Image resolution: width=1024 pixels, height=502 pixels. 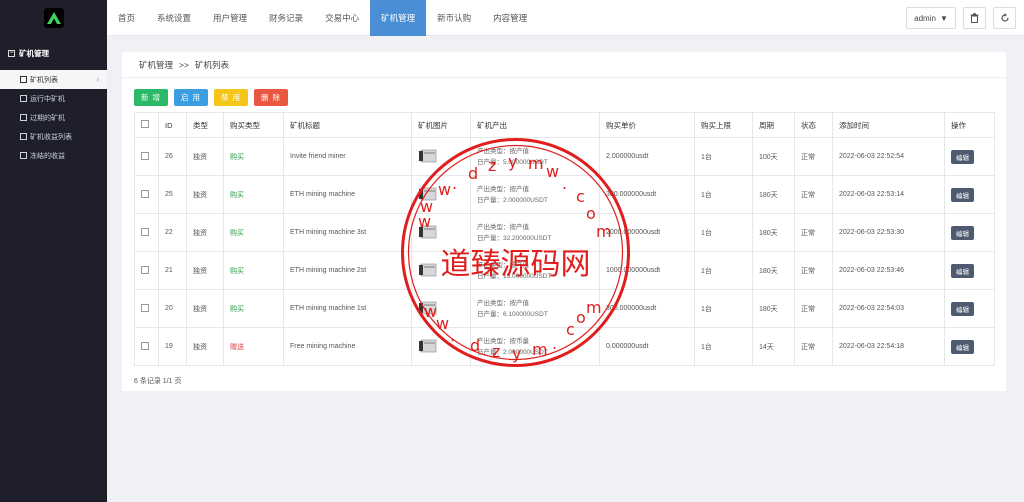 I want to click on list-icon, so click(x=23, y=117).